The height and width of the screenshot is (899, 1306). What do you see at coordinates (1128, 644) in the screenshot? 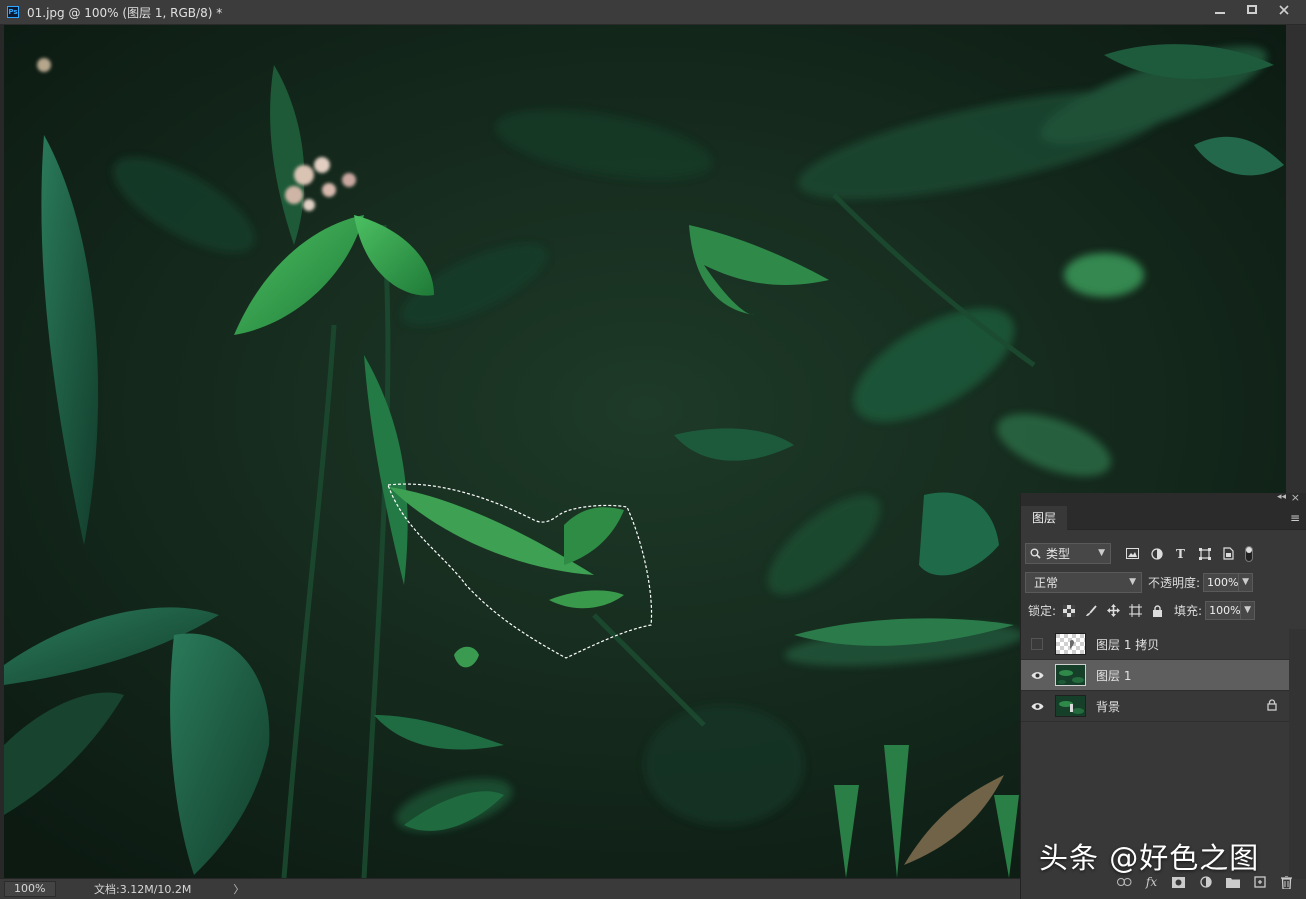
I see `layer-name: 图层 1 拷贝` at bounding box center [1128, 644].